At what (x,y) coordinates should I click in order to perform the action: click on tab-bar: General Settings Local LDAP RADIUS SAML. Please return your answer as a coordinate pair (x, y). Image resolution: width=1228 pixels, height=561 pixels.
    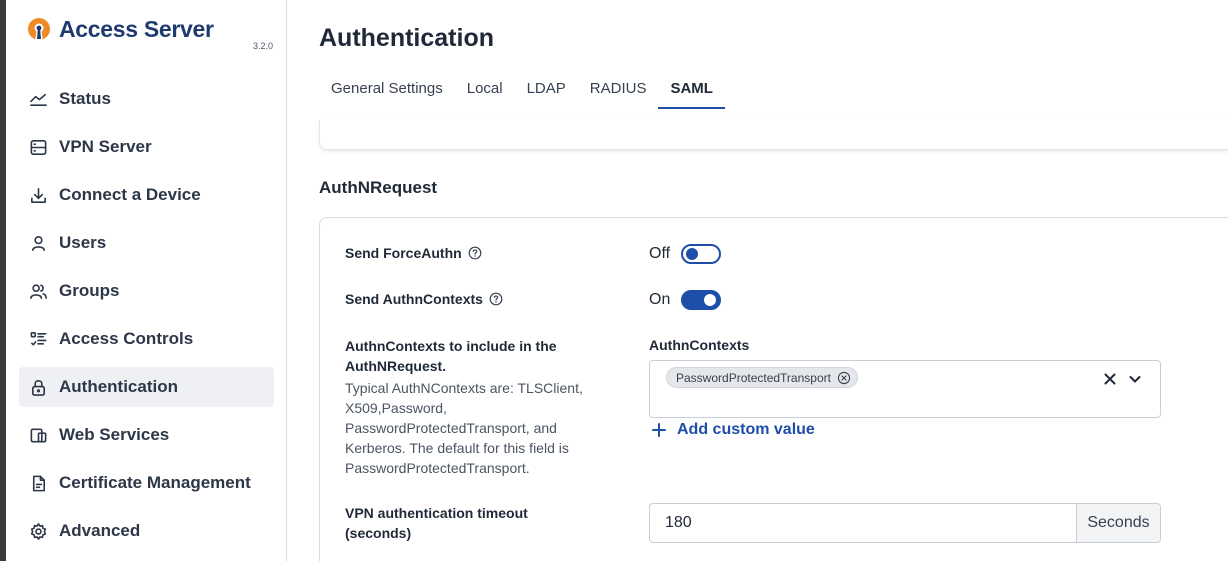
    Looking at the image, I should click on (522, 91).